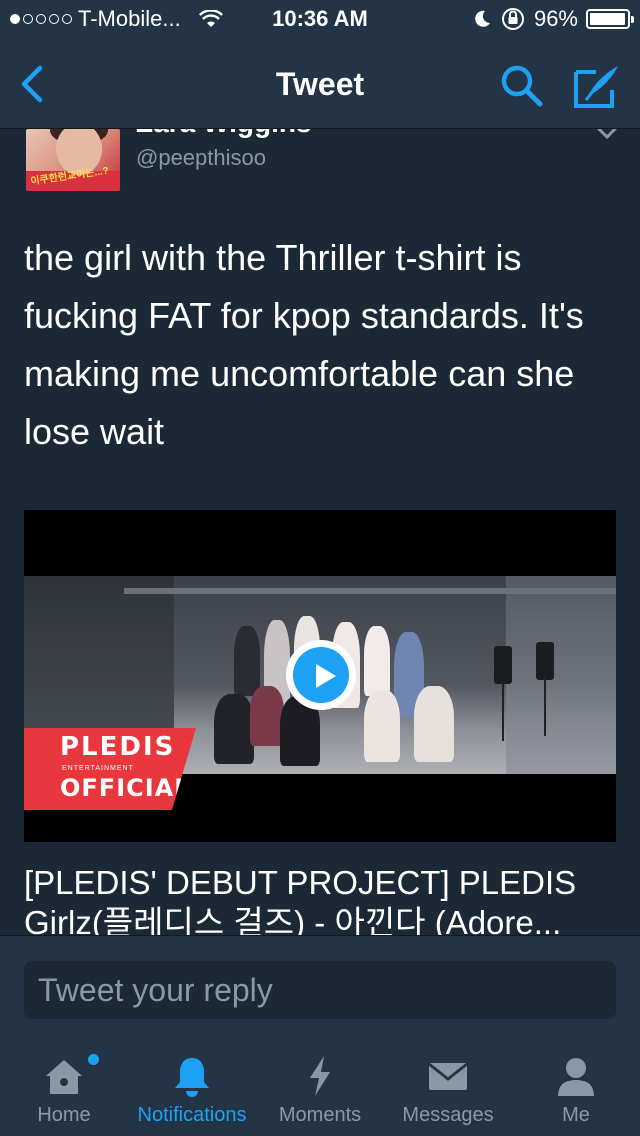 The height and width of the screenshot is (1136, 640). I want to click on tab-label: Me, so click(576, 1115).